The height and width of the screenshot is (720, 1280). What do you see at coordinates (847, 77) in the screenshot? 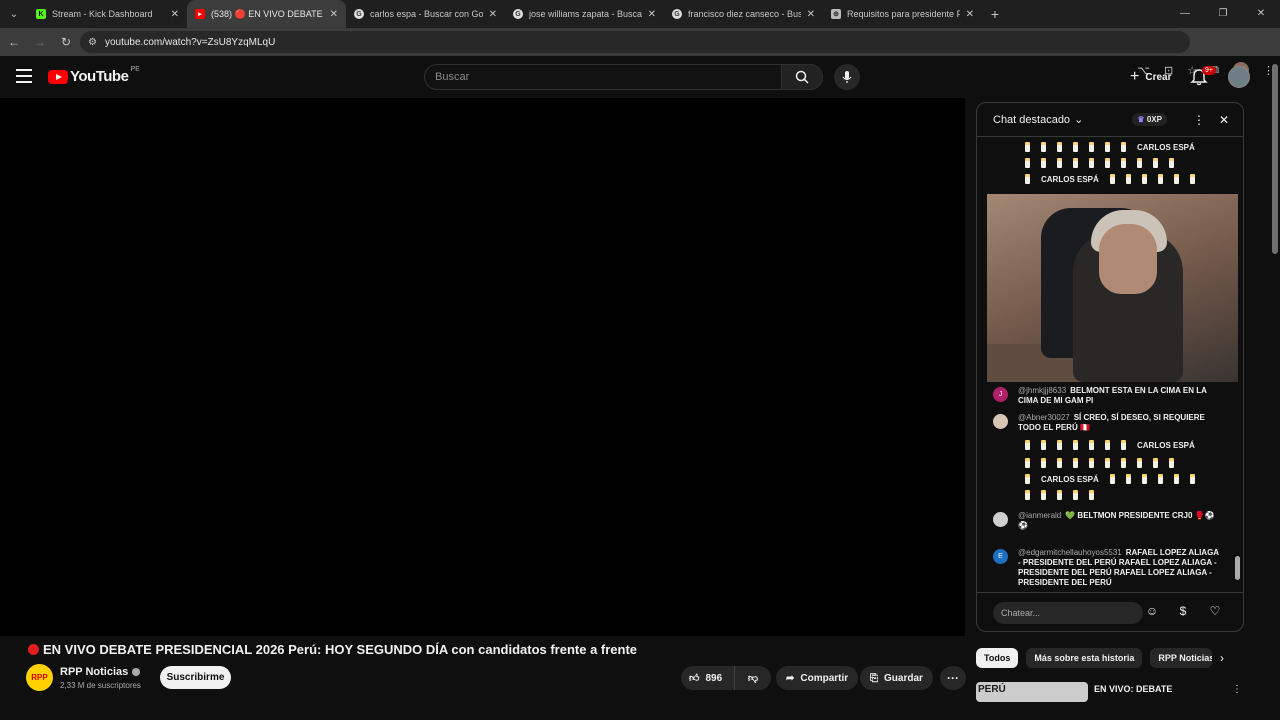
I see `voice-search-button` at bounding box center [847, 77].